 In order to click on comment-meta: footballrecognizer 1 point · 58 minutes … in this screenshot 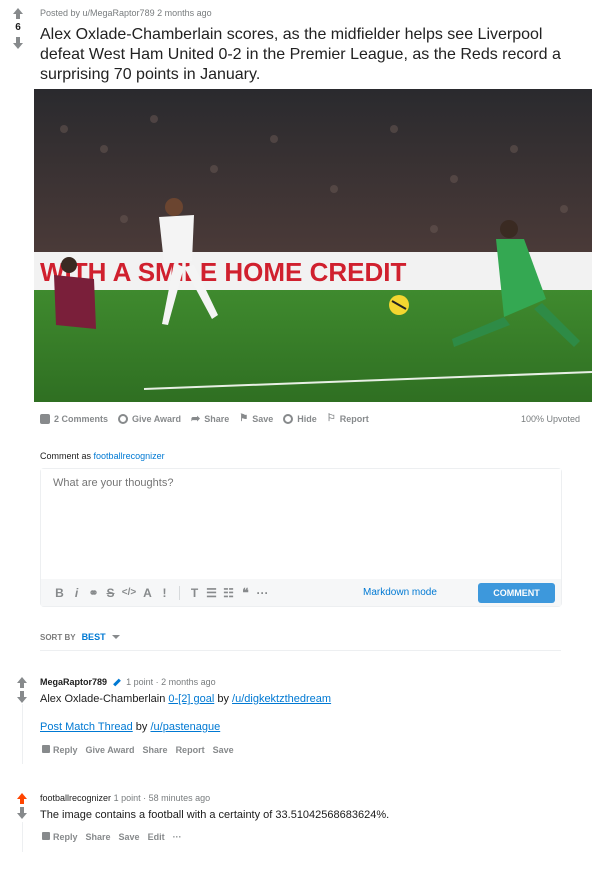, I will do `click(125, 798)`.